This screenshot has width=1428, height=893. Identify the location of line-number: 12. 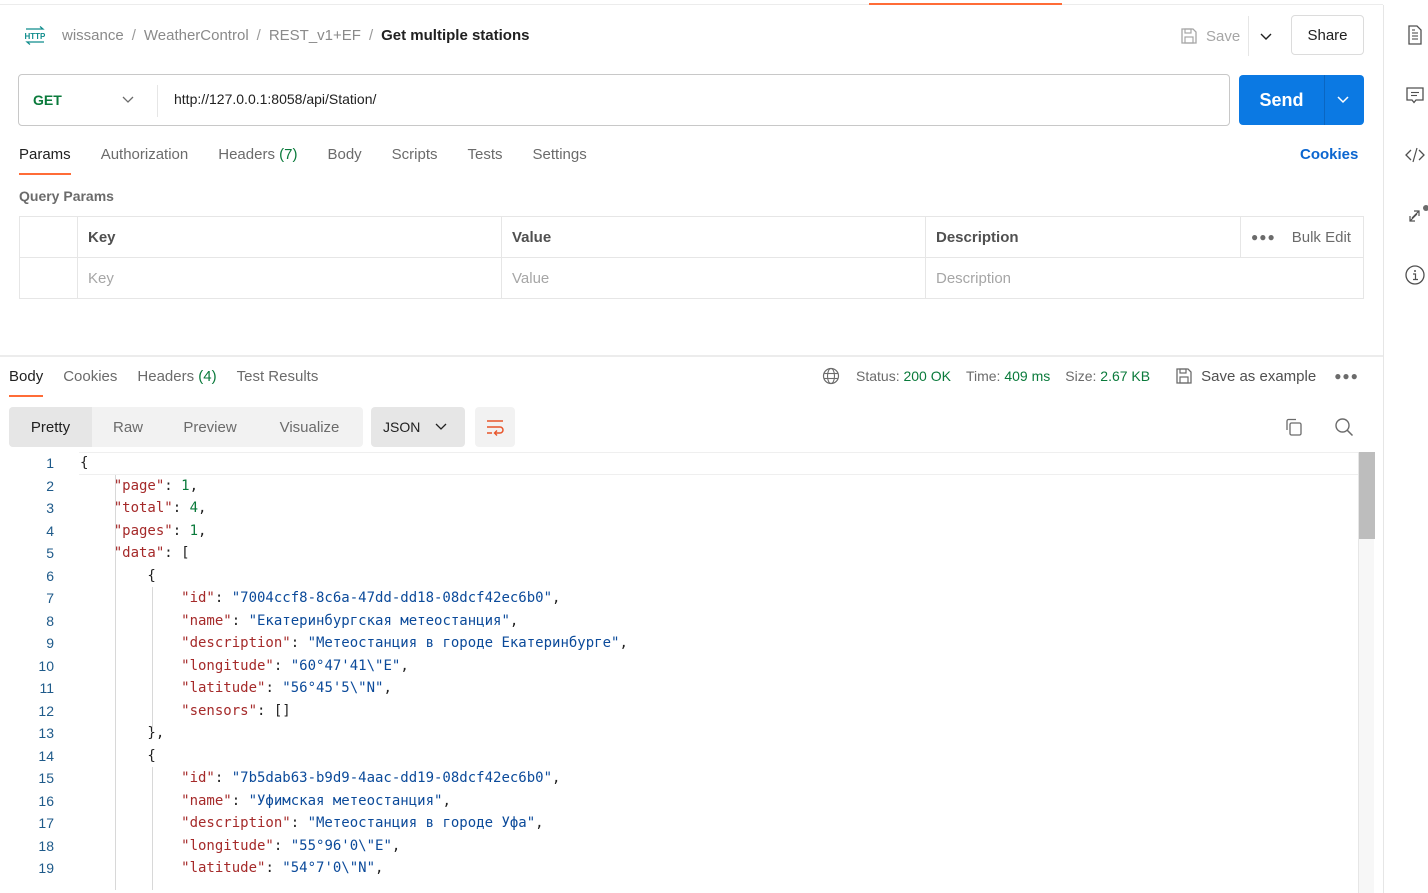
(46, 710).